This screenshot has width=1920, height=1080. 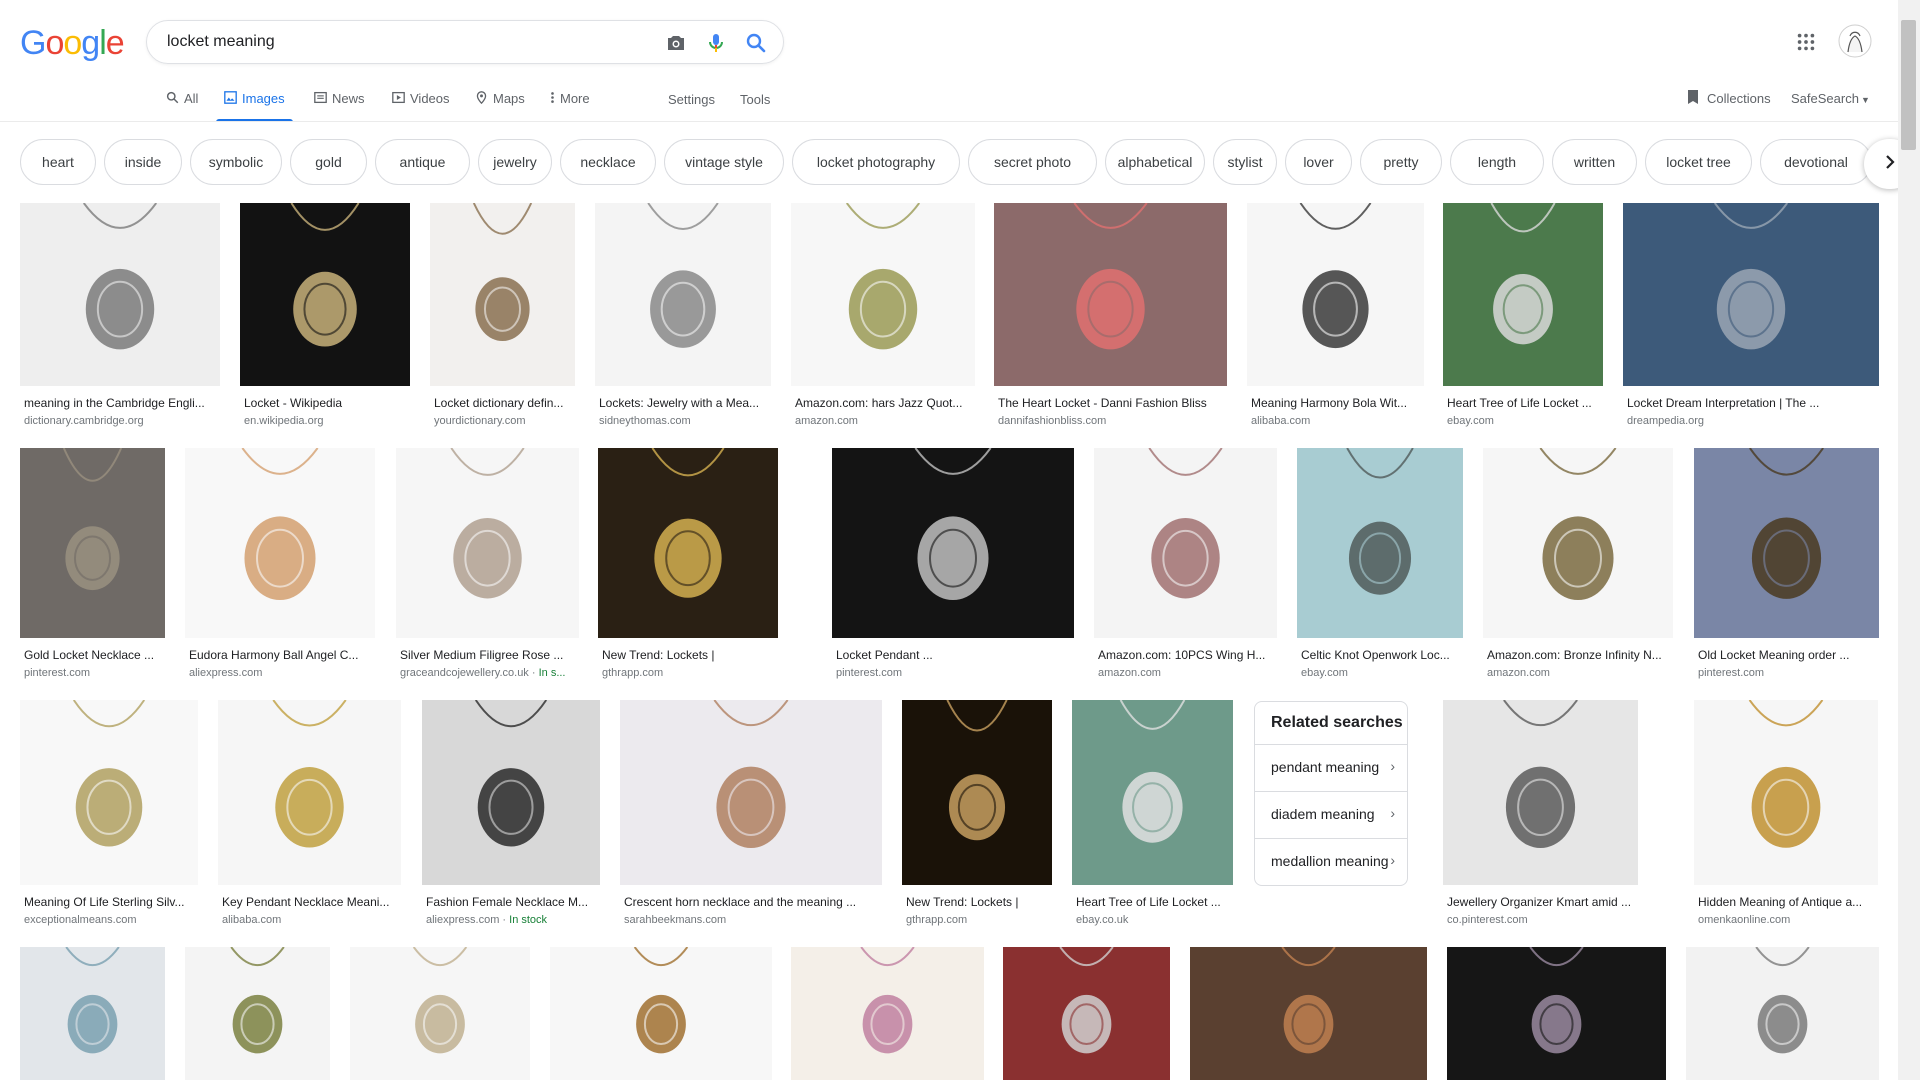 I want to click on refinement-chip: written, so click(x=1594, y=162).